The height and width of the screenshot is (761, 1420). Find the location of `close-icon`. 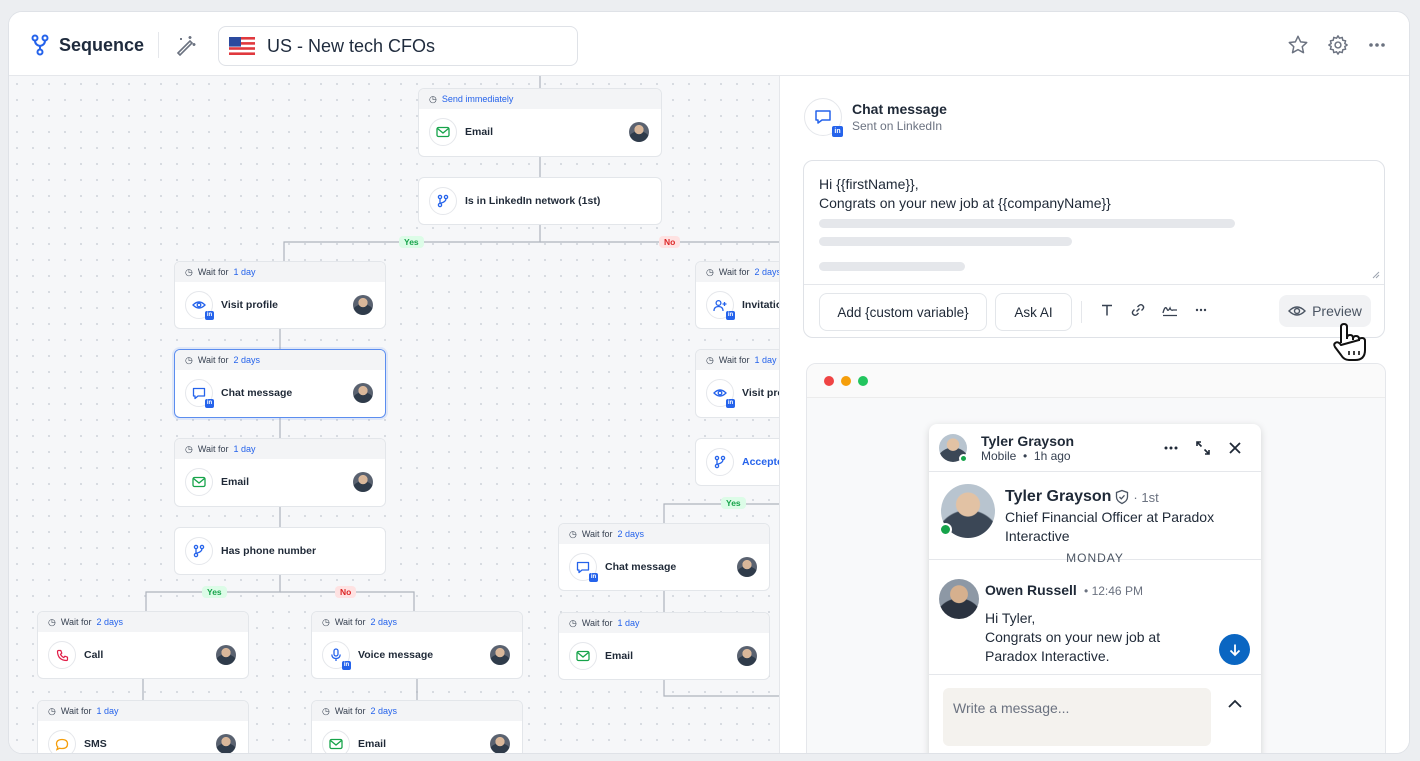

close-icon is located at coordinates (1235, 448).